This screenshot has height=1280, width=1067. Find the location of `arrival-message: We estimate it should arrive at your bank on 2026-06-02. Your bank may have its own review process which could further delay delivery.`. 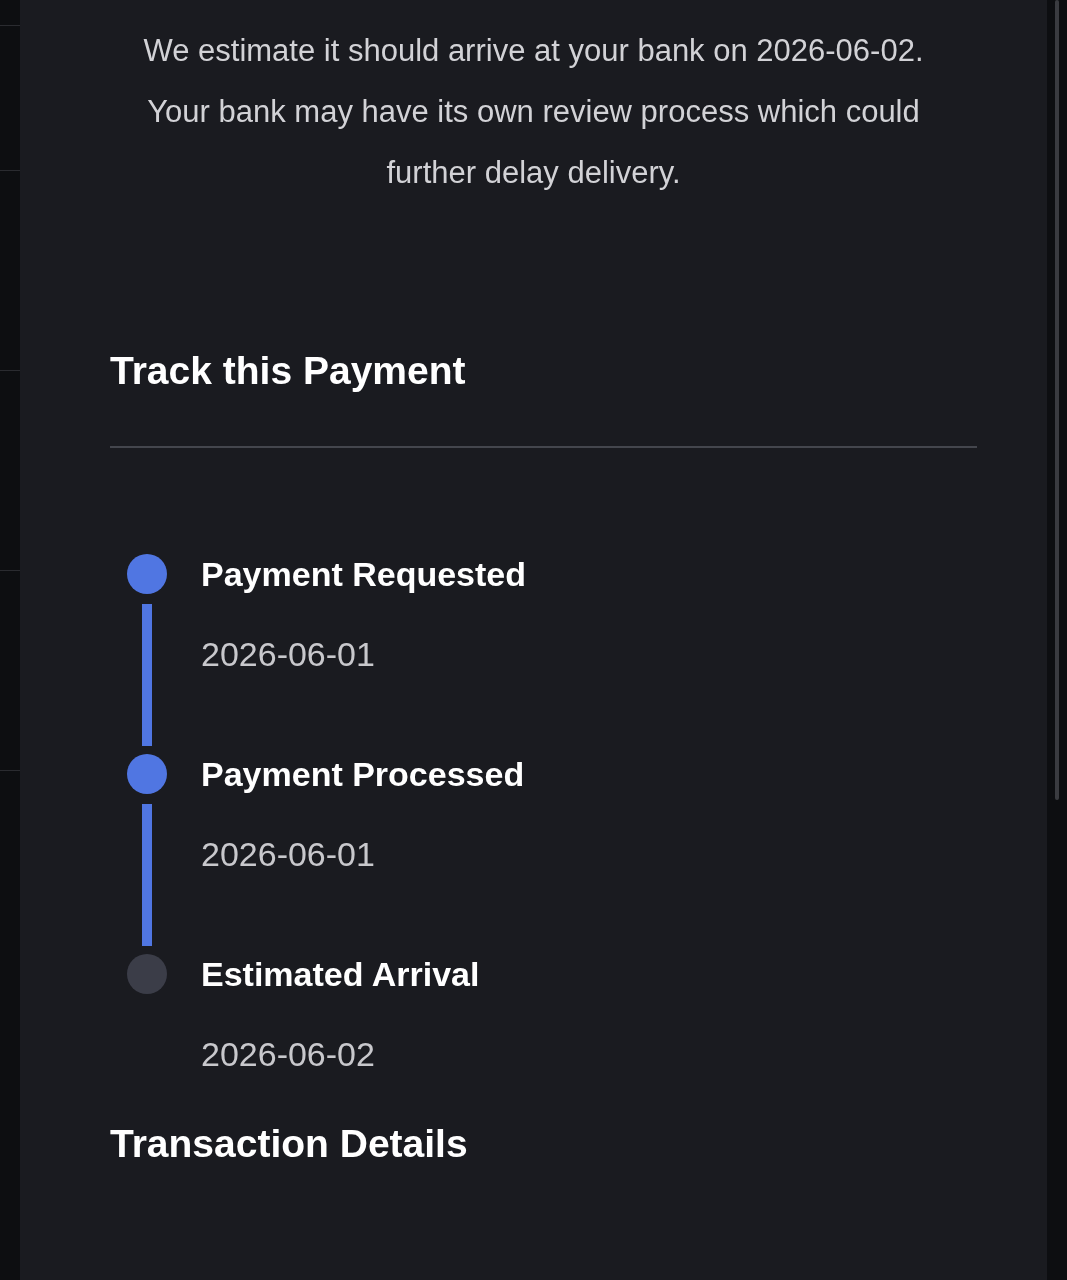

arrival-message: We estimate it should arrive at your bank on 2026-06-02. Your bank may have its own review process which could further delay delivery. is located at coordinates (533, 112).